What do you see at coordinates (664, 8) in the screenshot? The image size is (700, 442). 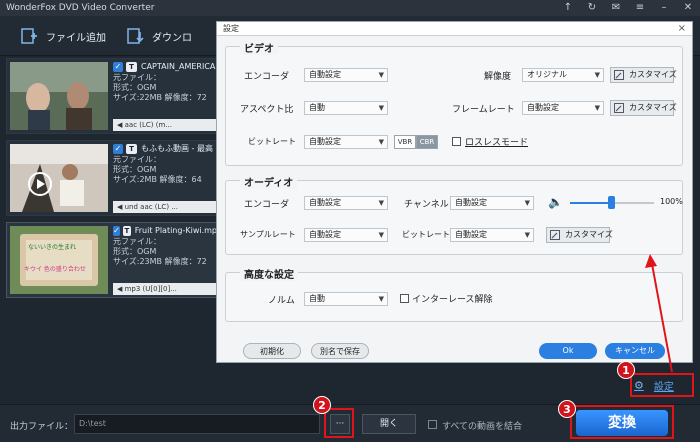 I see `minimize-icon: –` at bounding box center [664, 8].